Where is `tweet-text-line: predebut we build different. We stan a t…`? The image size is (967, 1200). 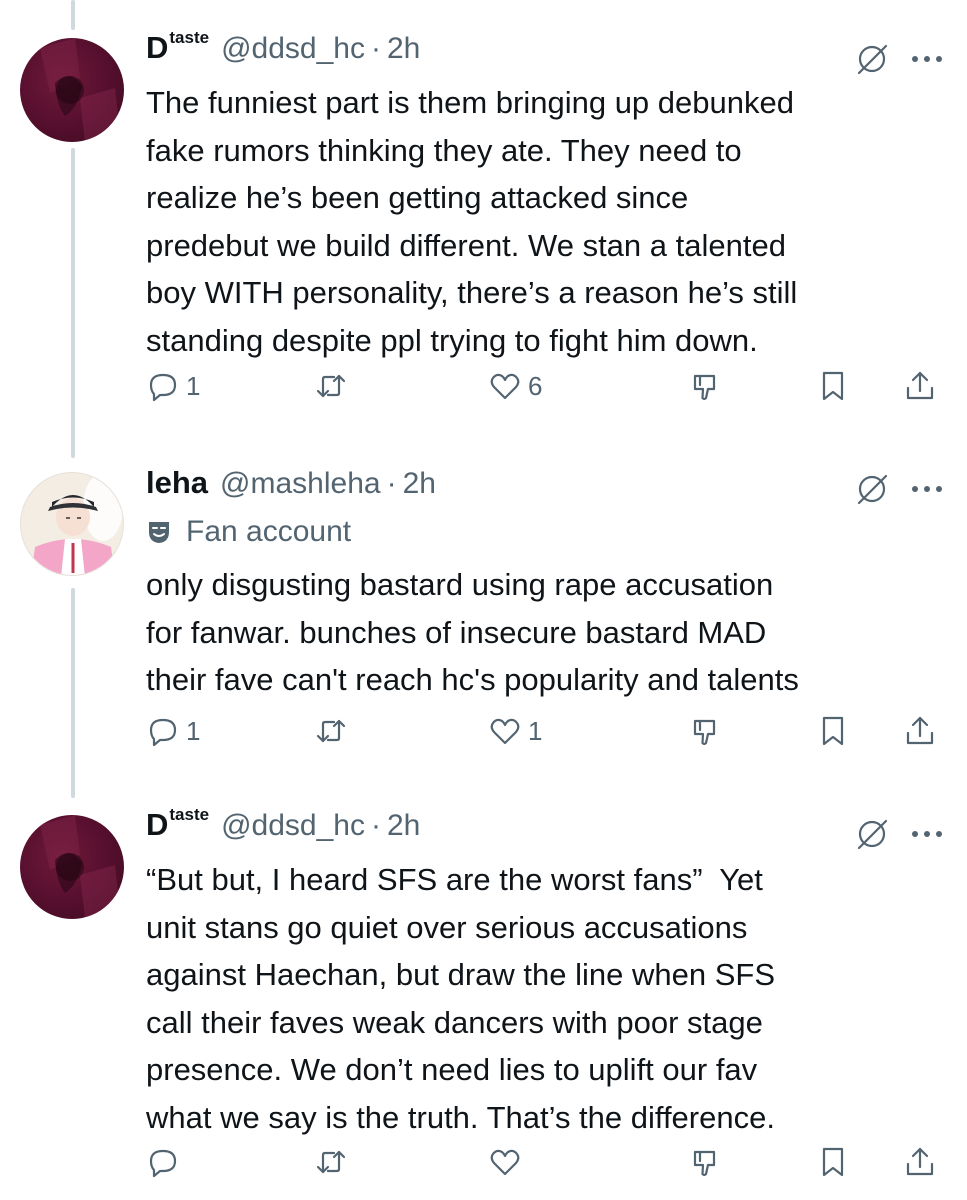 tweet-text-line: predebut we build different. We stan a t… is located at coordinates (466, 245).